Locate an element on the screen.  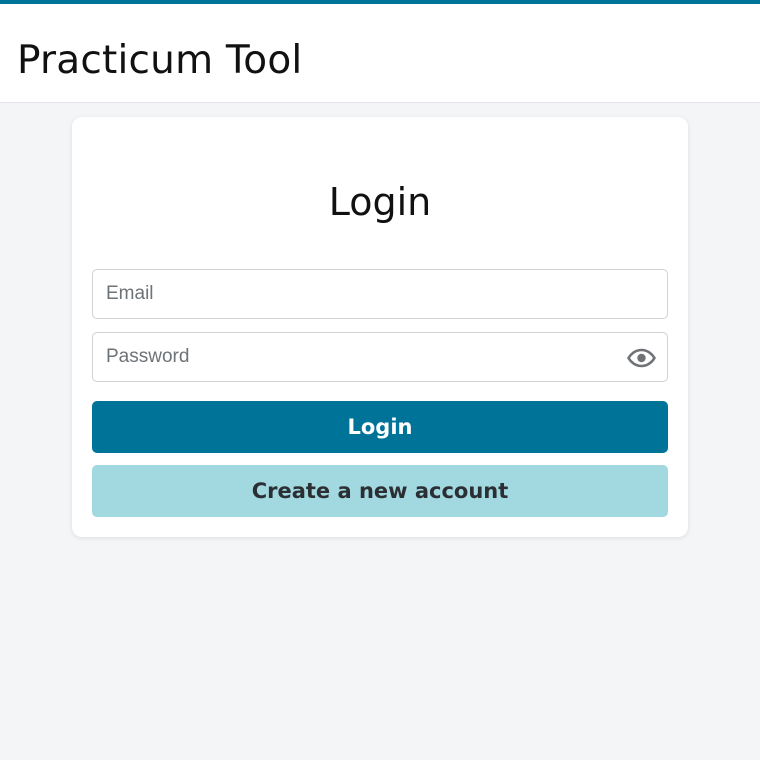
show-password-toggle is located at coordinates (641, 358).